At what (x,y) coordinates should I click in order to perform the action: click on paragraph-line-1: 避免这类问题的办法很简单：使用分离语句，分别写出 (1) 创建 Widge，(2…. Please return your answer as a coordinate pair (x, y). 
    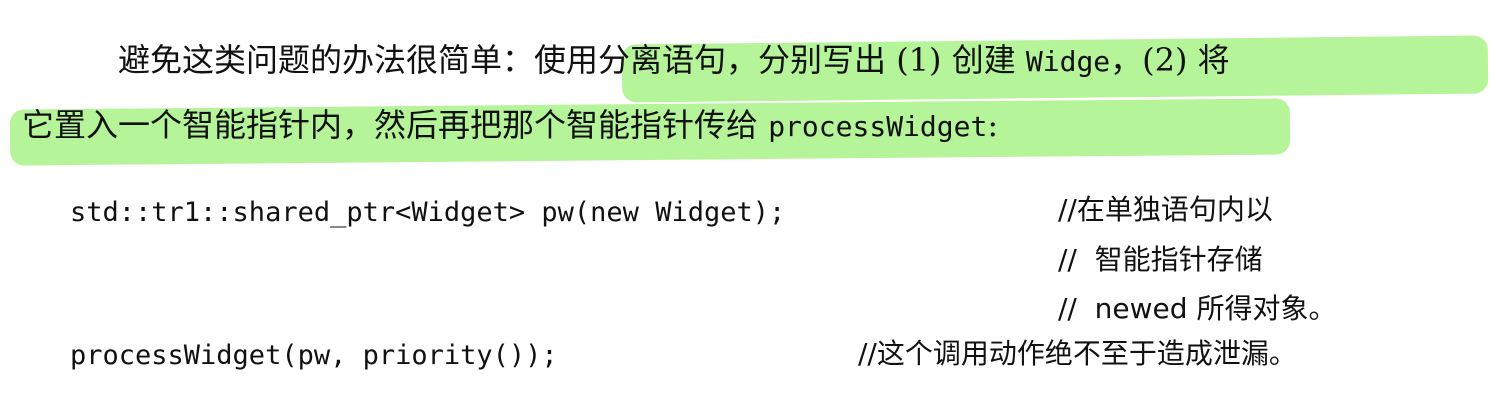
    Looking at the image, I should click on (674, 60).